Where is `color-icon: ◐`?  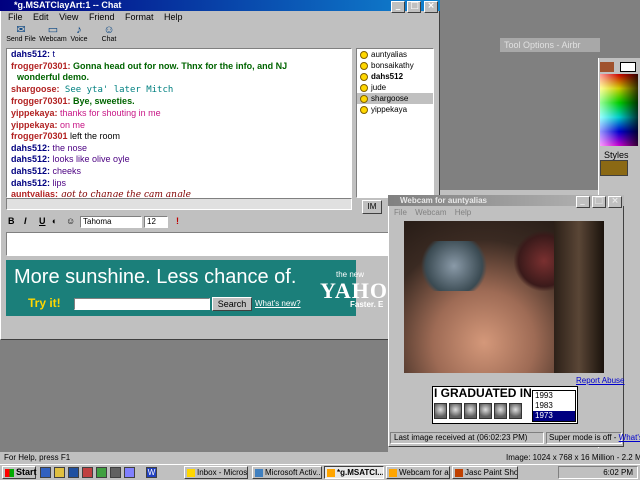 color-icon: ◐ is located at coordinates (54, 221).